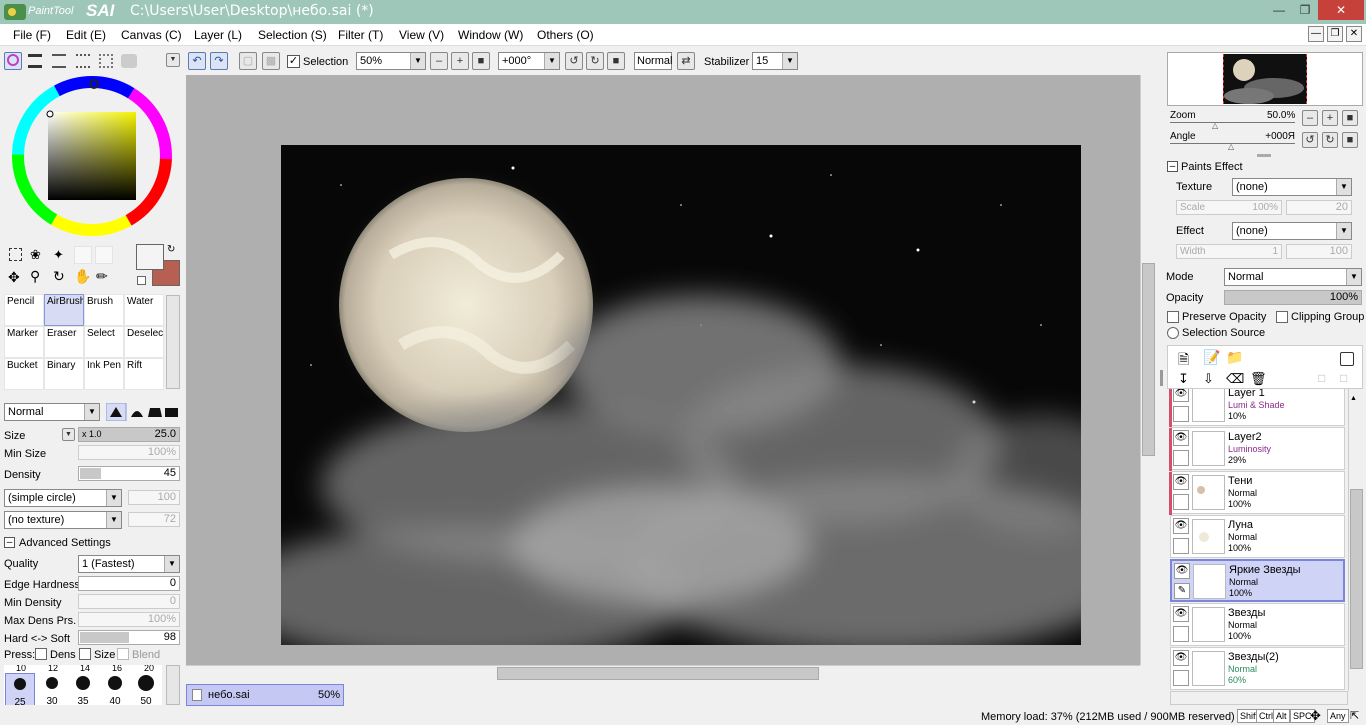 Image resolution: width=1366 pixels, height=725 pixels. Describe the element at coordinates (115, 689) in the screenshot. I see `brush-size-preset: 40` at that location.